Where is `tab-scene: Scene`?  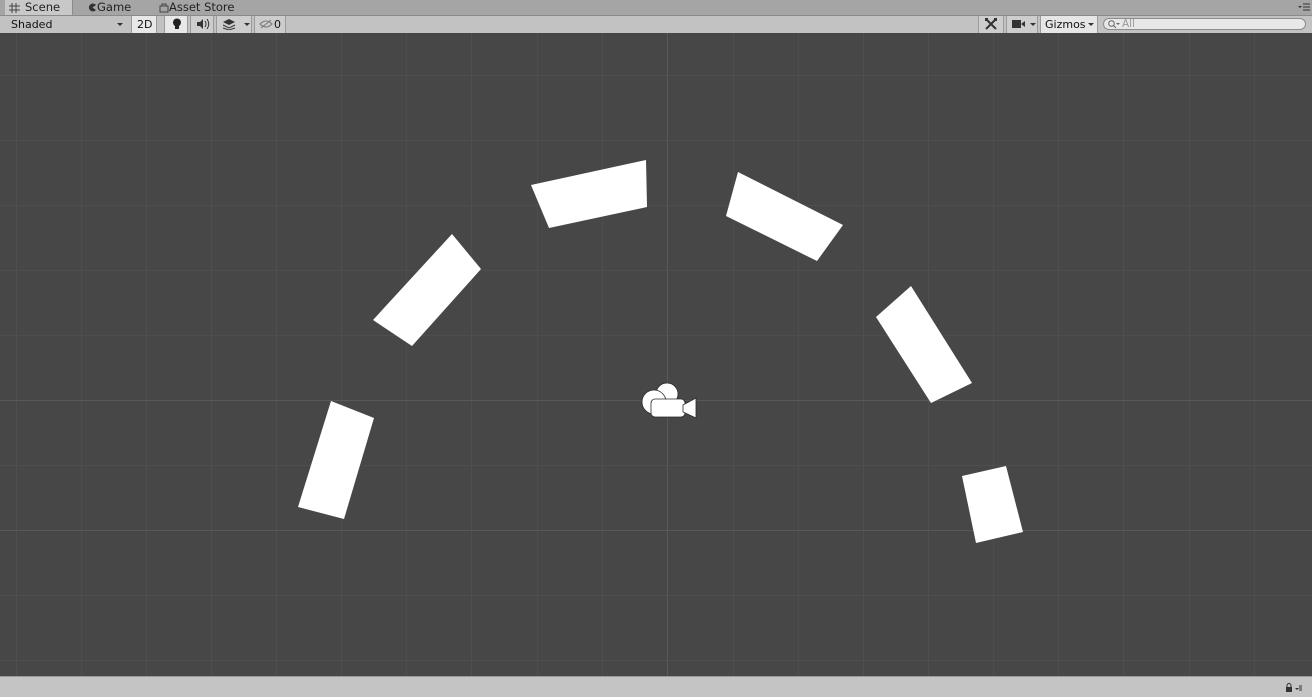 tab-scene: Scene is located at coordinates (39, 7).